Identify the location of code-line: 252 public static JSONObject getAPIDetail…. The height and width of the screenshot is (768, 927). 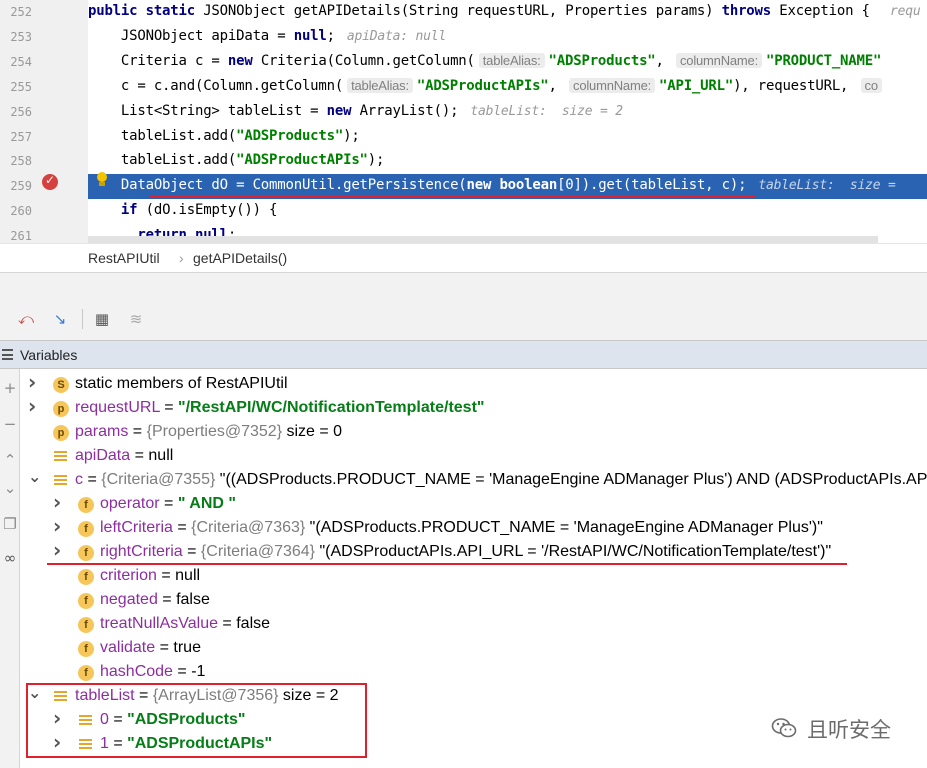
(463, 12).